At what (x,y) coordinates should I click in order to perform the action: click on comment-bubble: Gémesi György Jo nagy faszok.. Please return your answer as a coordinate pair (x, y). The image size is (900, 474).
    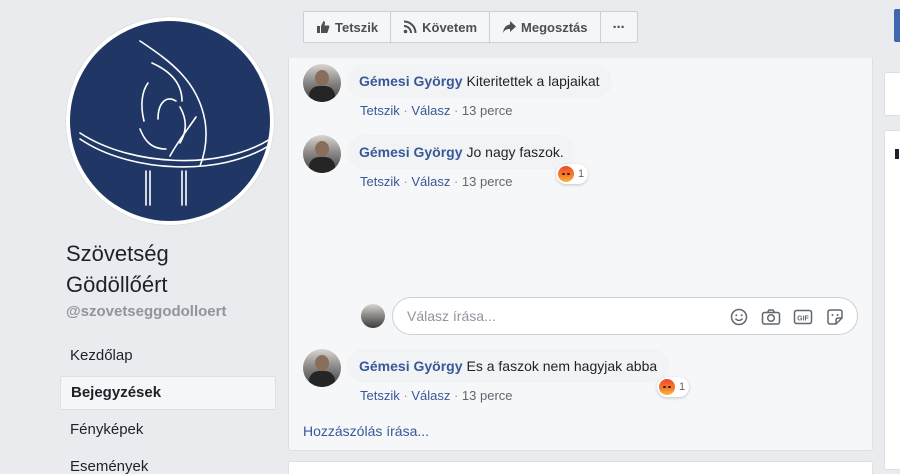
    Looking at the image, I should click on (461, 152).